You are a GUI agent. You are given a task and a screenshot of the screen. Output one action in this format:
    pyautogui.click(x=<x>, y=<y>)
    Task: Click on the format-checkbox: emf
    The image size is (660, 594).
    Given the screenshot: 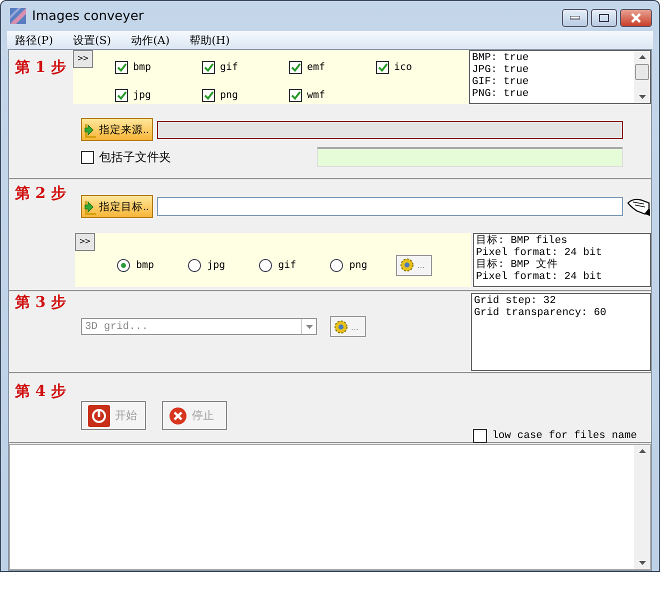 What is the action you would take?
    pyautogui.click(x=332, y=67)
    